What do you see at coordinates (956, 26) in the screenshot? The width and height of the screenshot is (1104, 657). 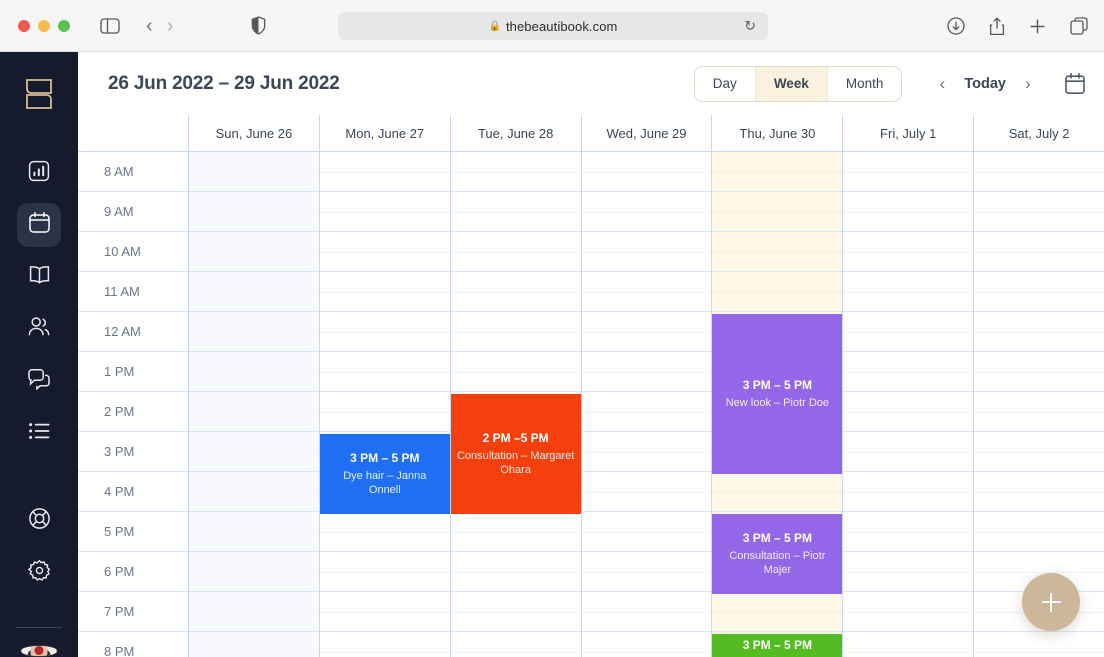 I see `download-icon` at bounding box center [956, 26].